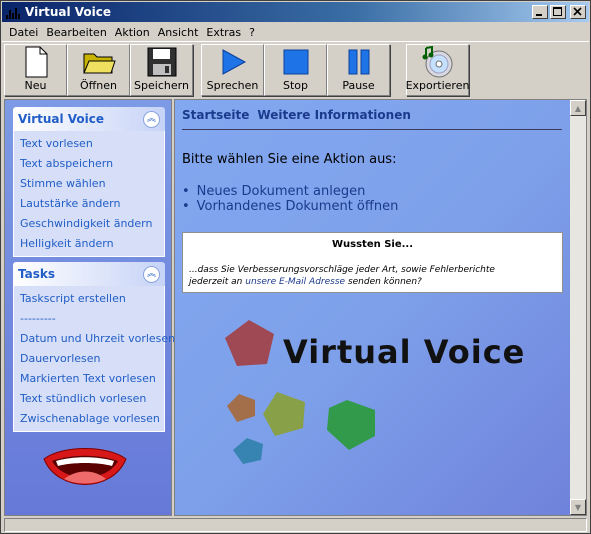 The width and height of the screenshot is (591, 534). I want to click on close-button, so click(578, 12).